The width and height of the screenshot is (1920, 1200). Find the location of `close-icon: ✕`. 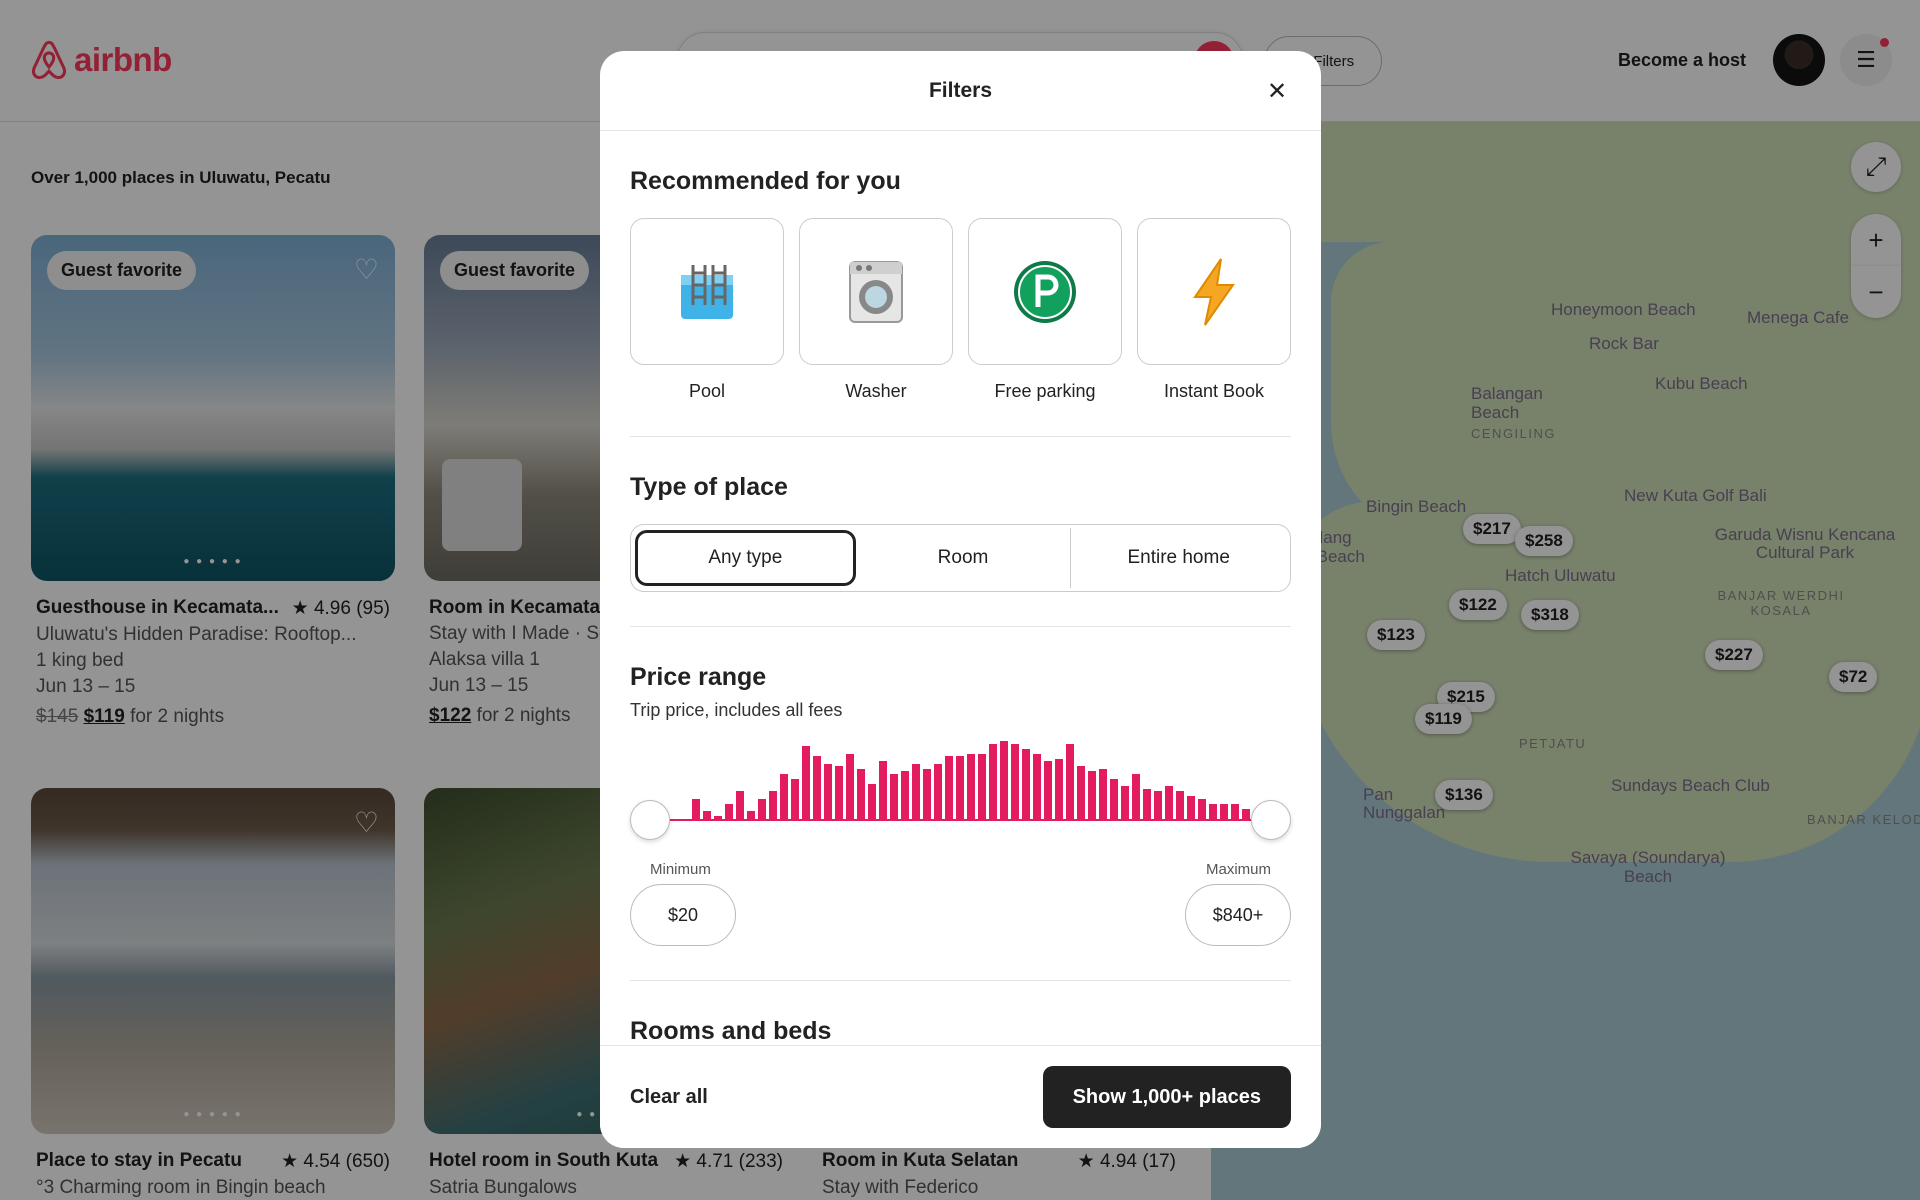

close-icon: ✕ is located at coordinates (1277, 91).